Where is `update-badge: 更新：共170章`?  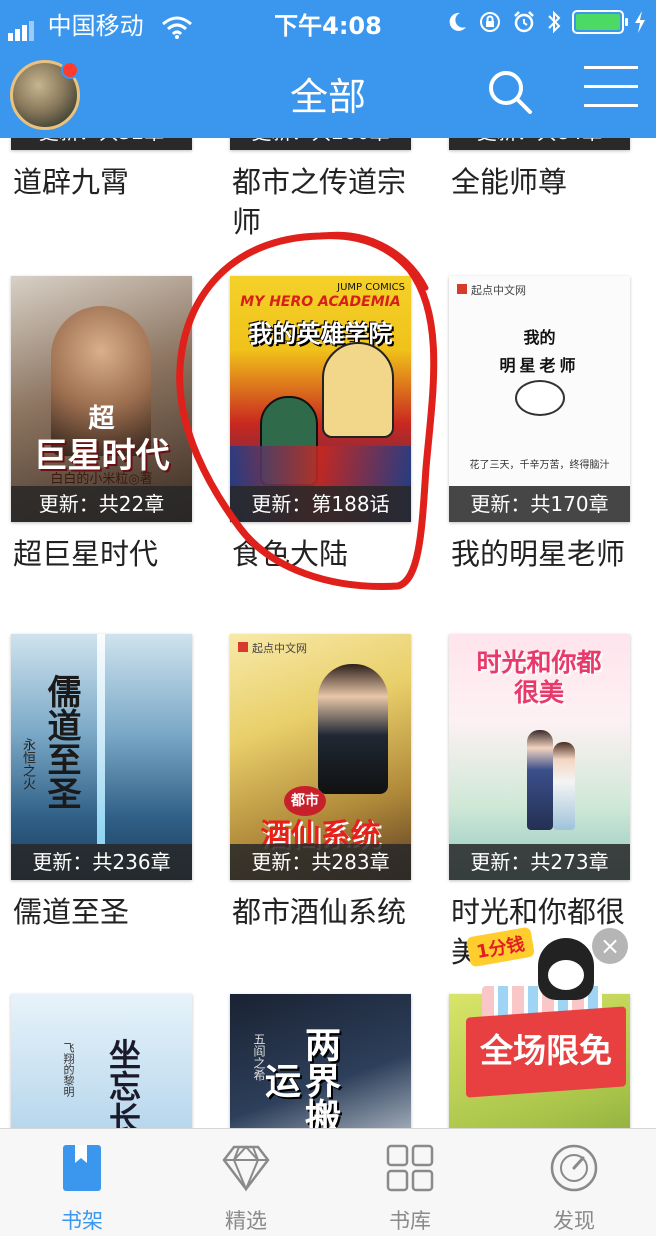 update-badge: 更新：共170章 is located at coordinates (539, 504).